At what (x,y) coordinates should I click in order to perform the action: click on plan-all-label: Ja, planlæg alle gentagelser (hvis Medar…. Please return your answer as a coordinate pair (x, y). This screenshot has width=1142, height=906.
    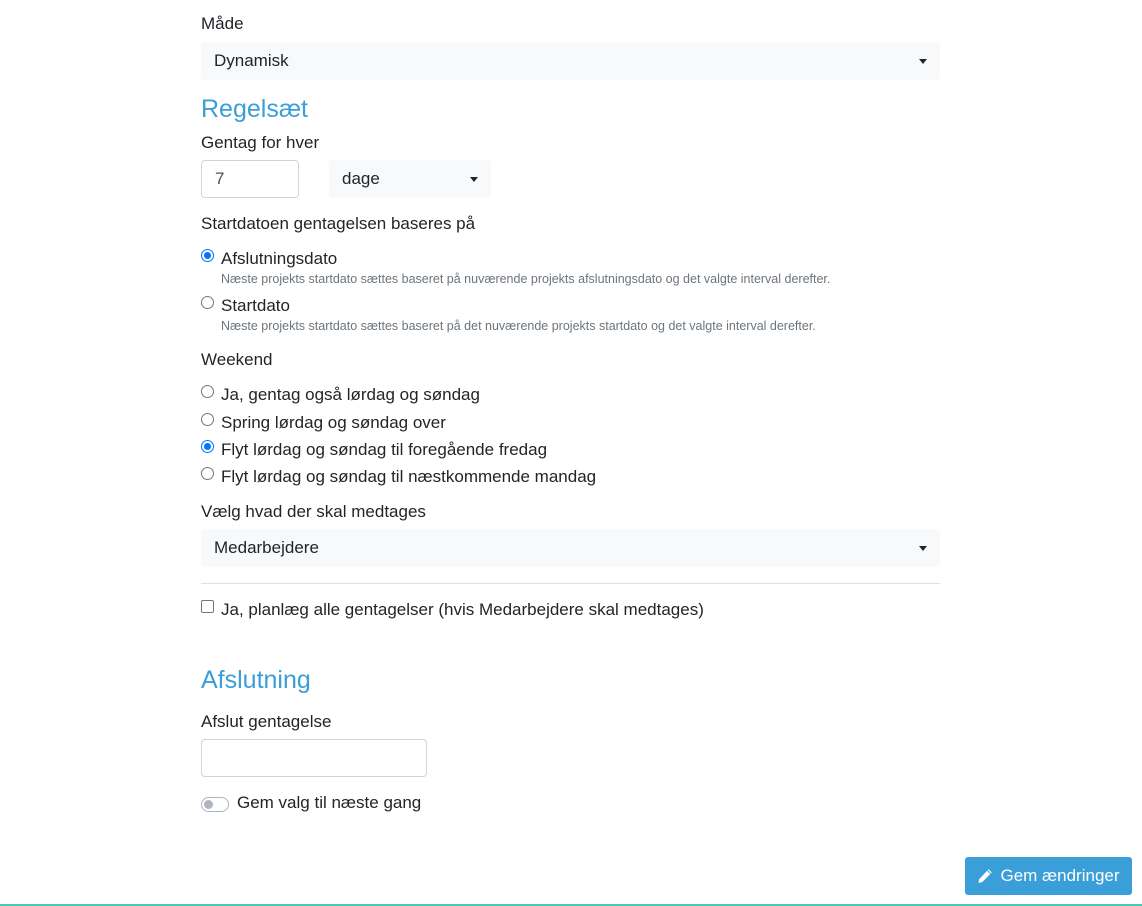
    Looking at the image, I should click on (462, 610).